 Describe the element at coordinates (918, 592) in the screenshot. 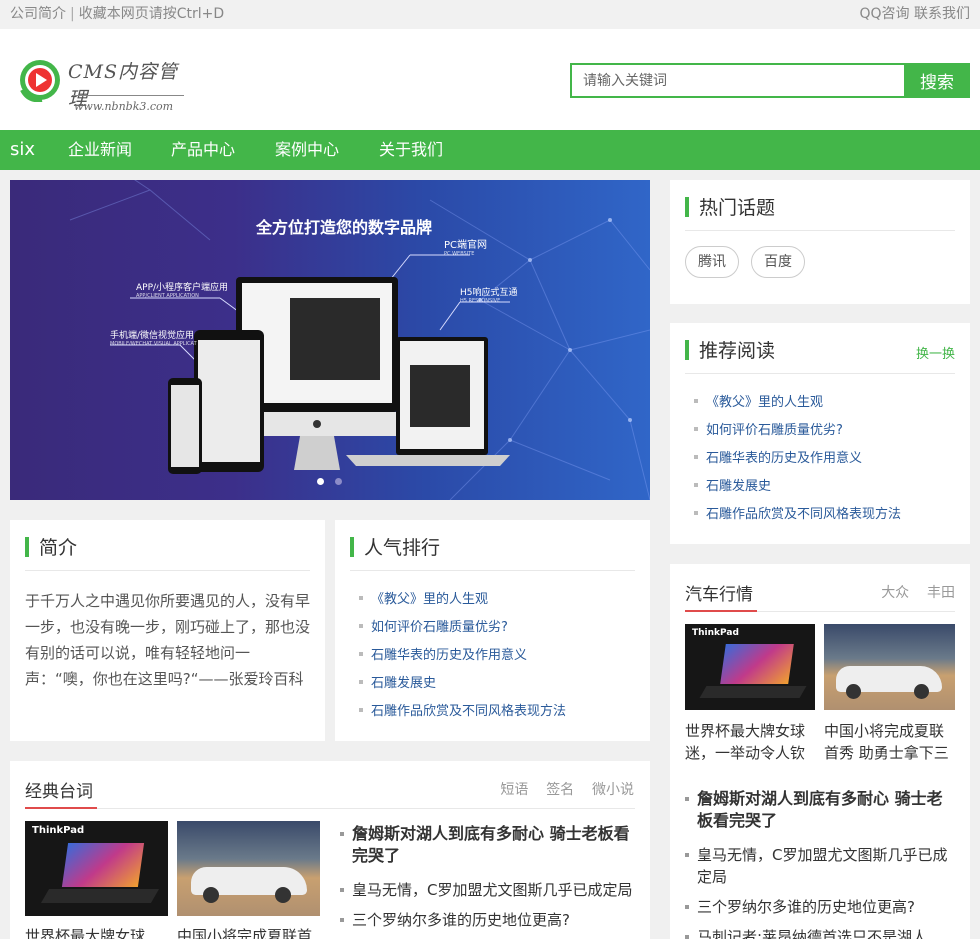

I see `auto-tabs: 大众 丰田` at that location.